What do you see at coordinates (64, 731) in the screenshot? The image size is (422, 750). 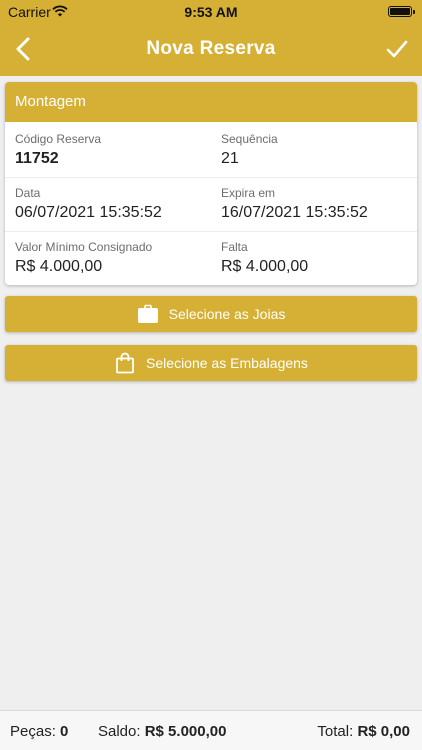 I see `pecas-value: 0` at bounding box center [64, 731].